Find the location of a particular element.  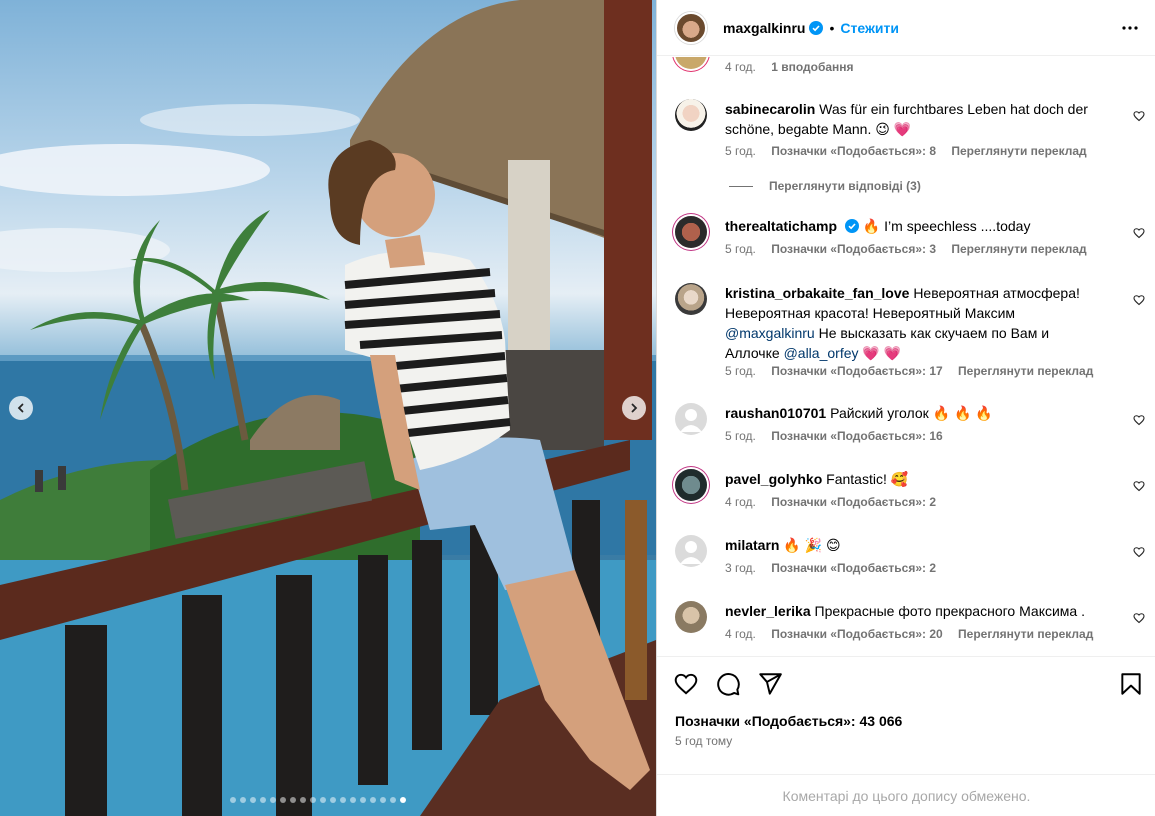

comment-time: 3 год. is located at coordinates (740, 568).